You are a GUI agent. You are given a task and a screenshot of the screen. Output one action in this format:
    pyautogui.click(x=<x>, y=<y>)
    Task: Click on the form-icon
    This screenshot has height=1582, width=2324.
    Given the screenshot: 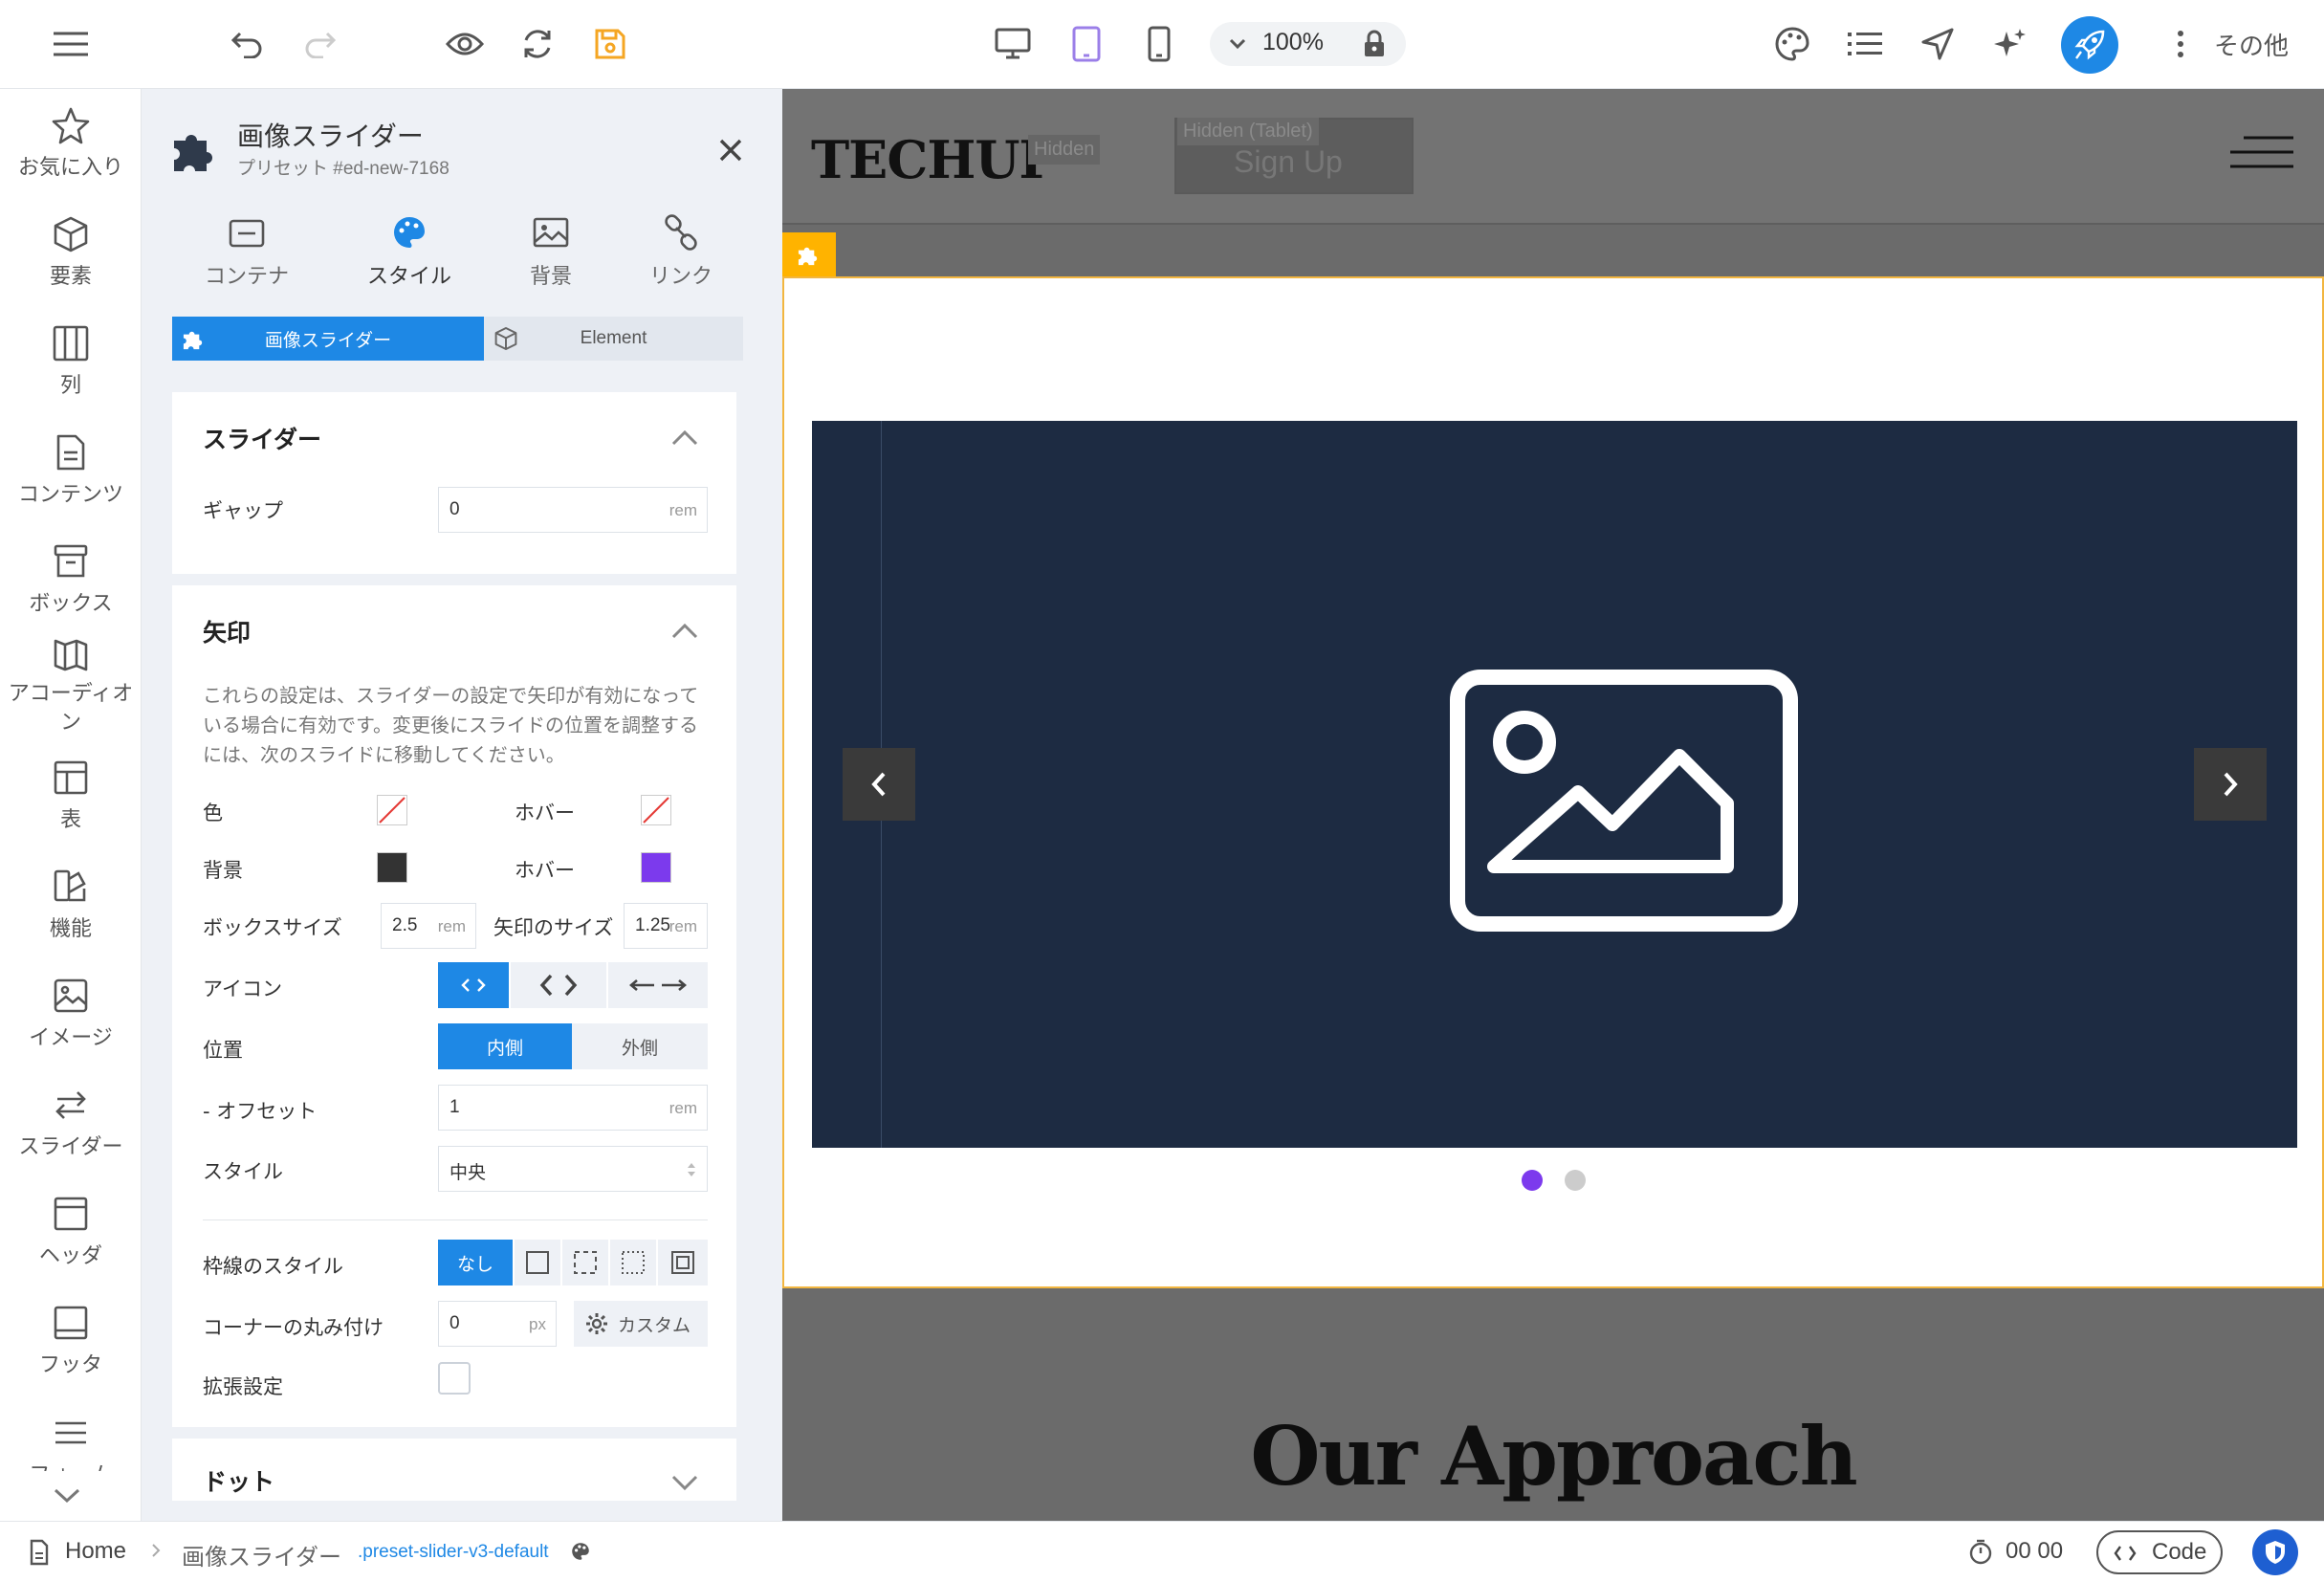 What is the action you would take?
    pyautogui.click(x=71, y=1433)
    